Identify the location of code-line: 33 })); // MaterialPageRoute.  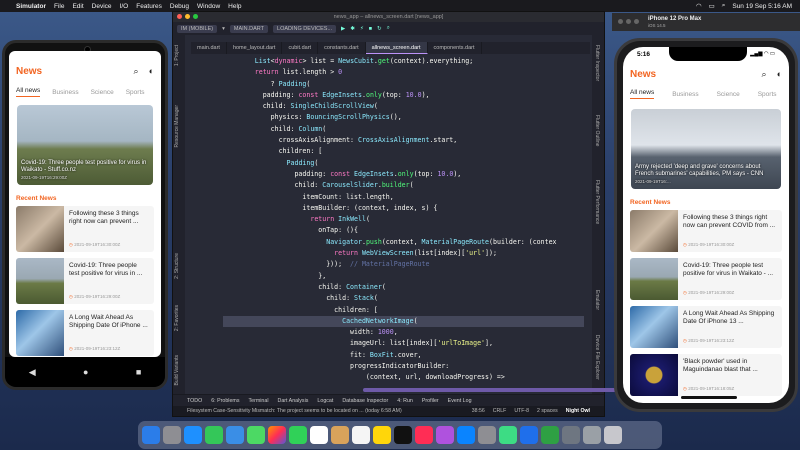
(403, 264).